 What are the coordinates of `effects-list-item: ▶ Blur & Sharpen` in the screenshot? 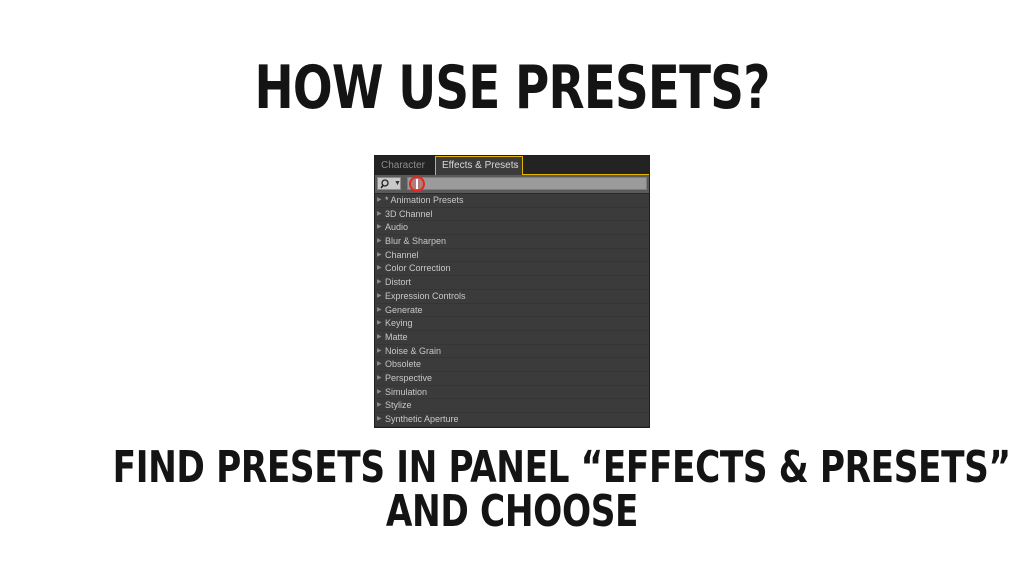 It's located at (512, 242).